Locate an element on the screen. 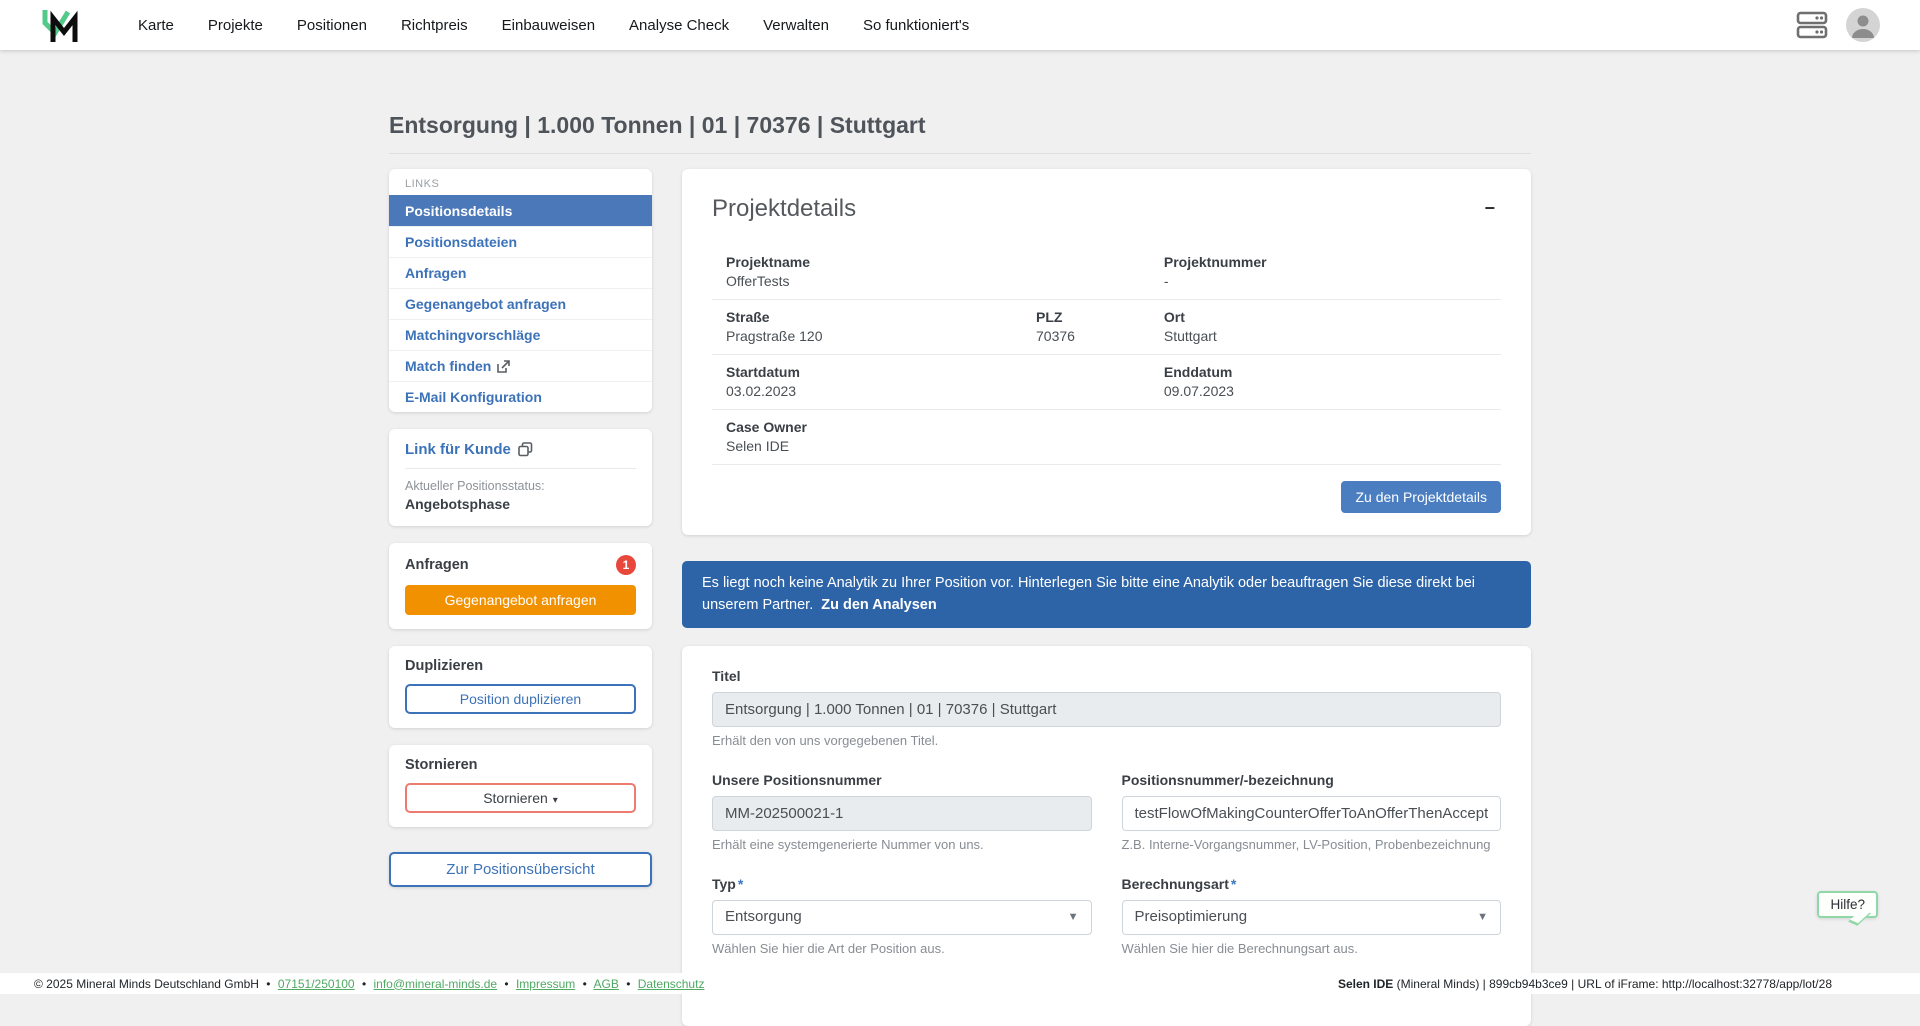 The height and width of the screenshot is (1026, 1920). sidebar-item-positionsdetails: Positionsdetails is located at coordinates (520, 210).